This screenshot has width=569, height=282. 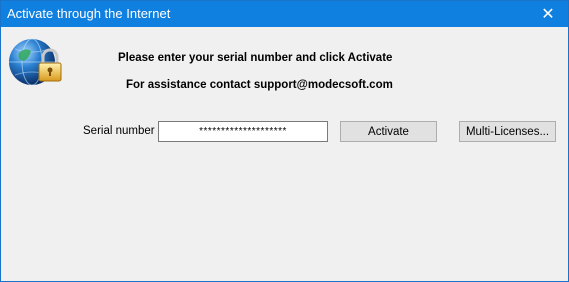 What do you see at coordinates (119, 131) in the screenshot?
I see `serial-number-label: Serial number` at bounding box center [119, 131].